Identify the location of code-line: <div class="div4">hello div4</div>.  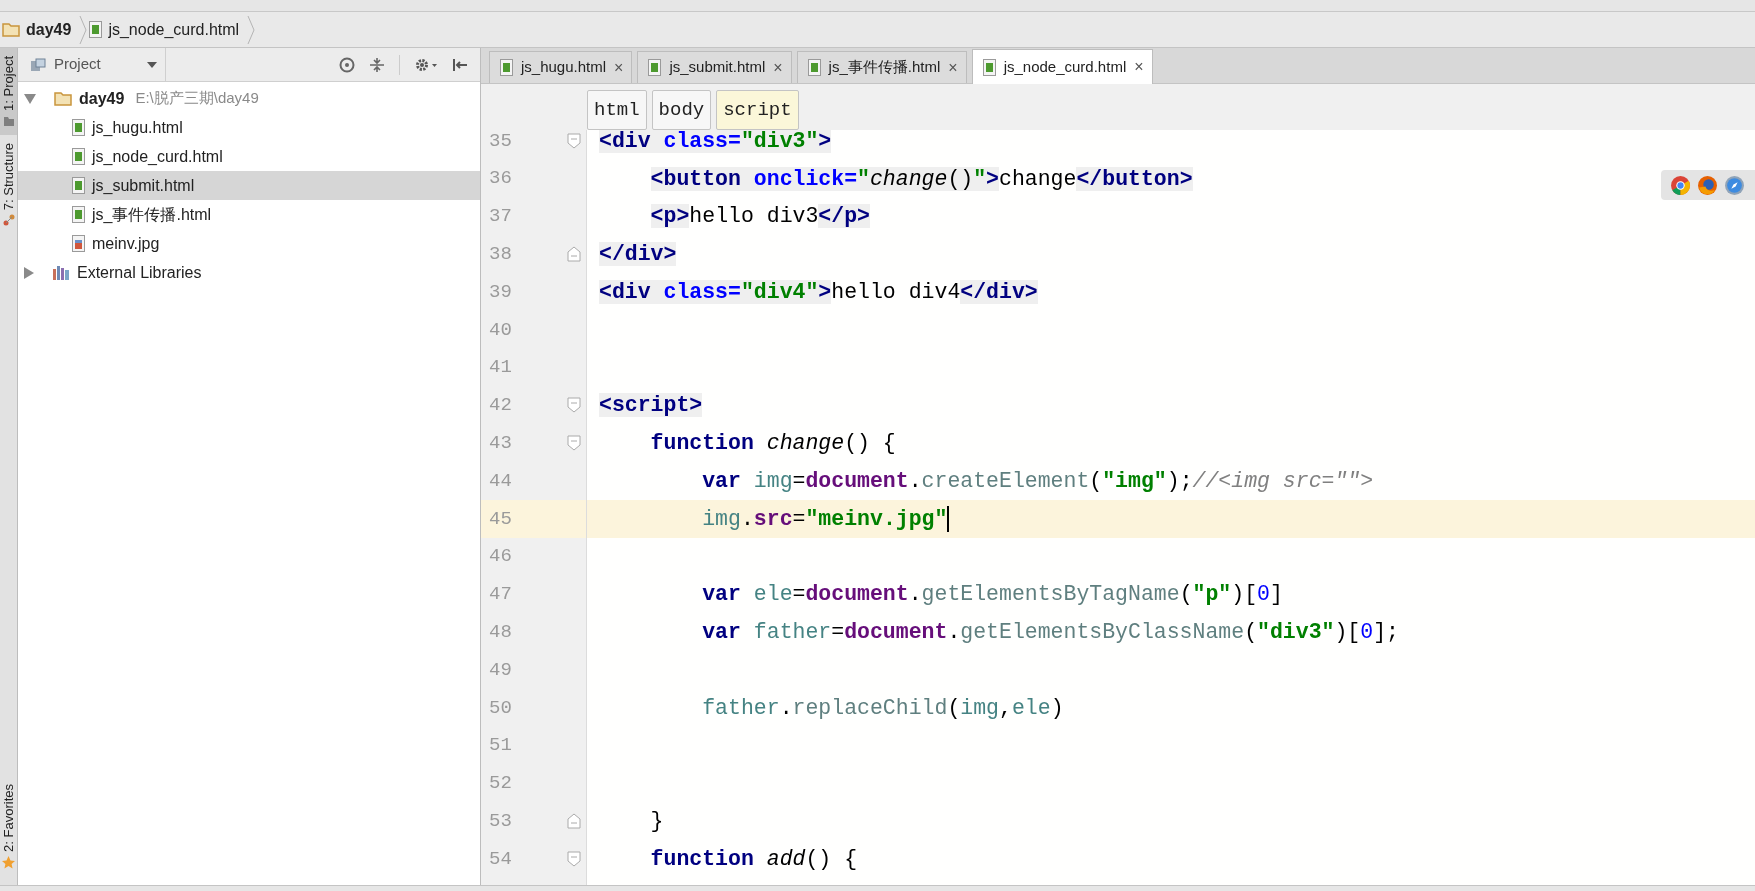
(818, 293).